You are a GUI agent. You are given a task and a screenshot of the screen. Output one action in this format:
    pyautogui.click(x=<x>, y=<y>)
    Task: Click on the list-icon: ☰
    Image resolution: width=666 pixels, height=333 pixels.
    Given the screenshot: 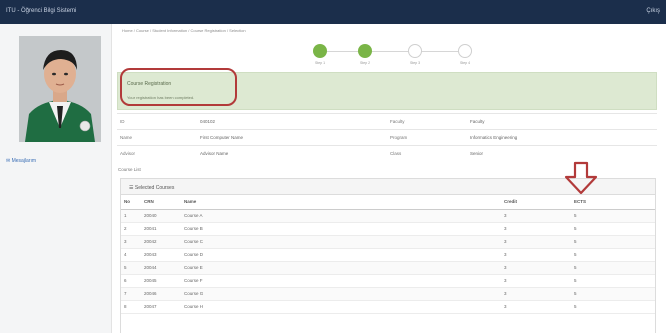 What is the action you would take?
    pyautogui.click(x=131, y=188)
    